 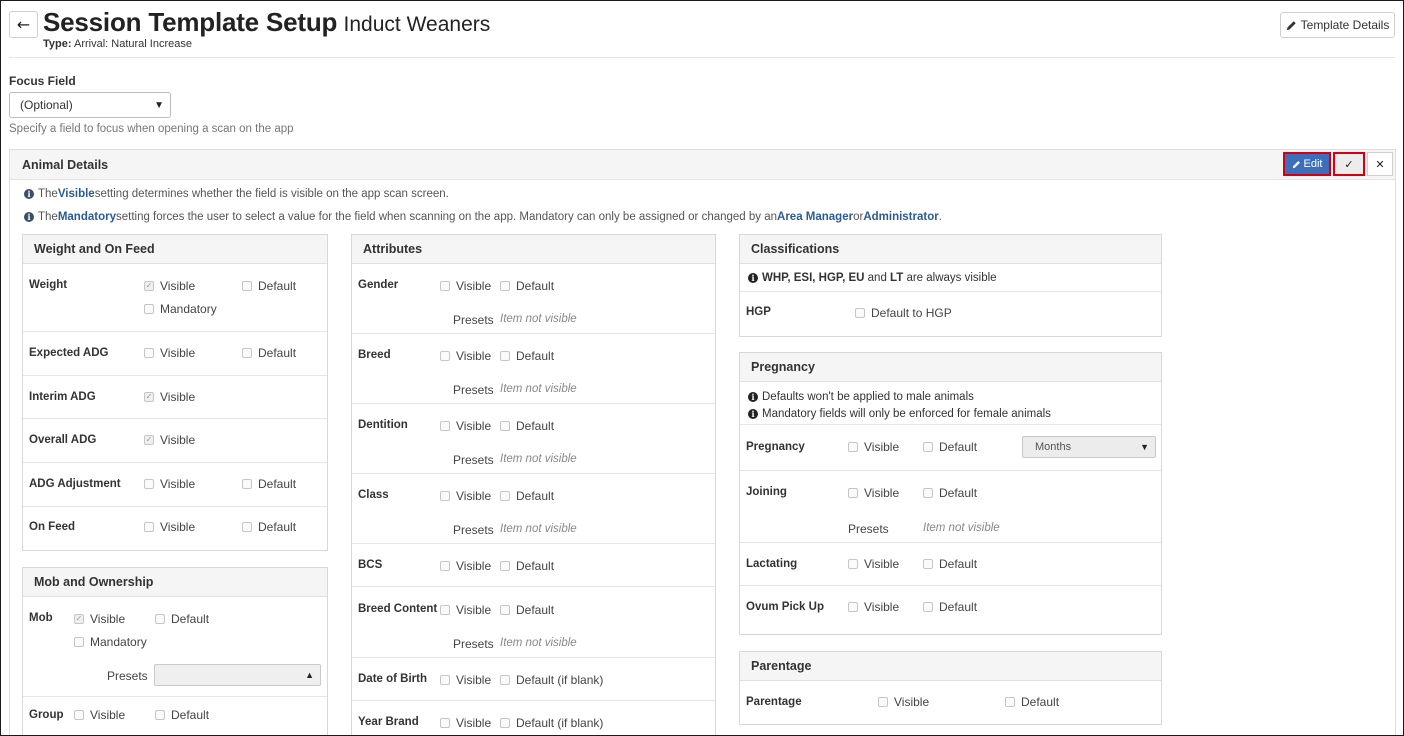 I want to click on focus-field-select: (Optional) ▼, so click(x=90, y=105).